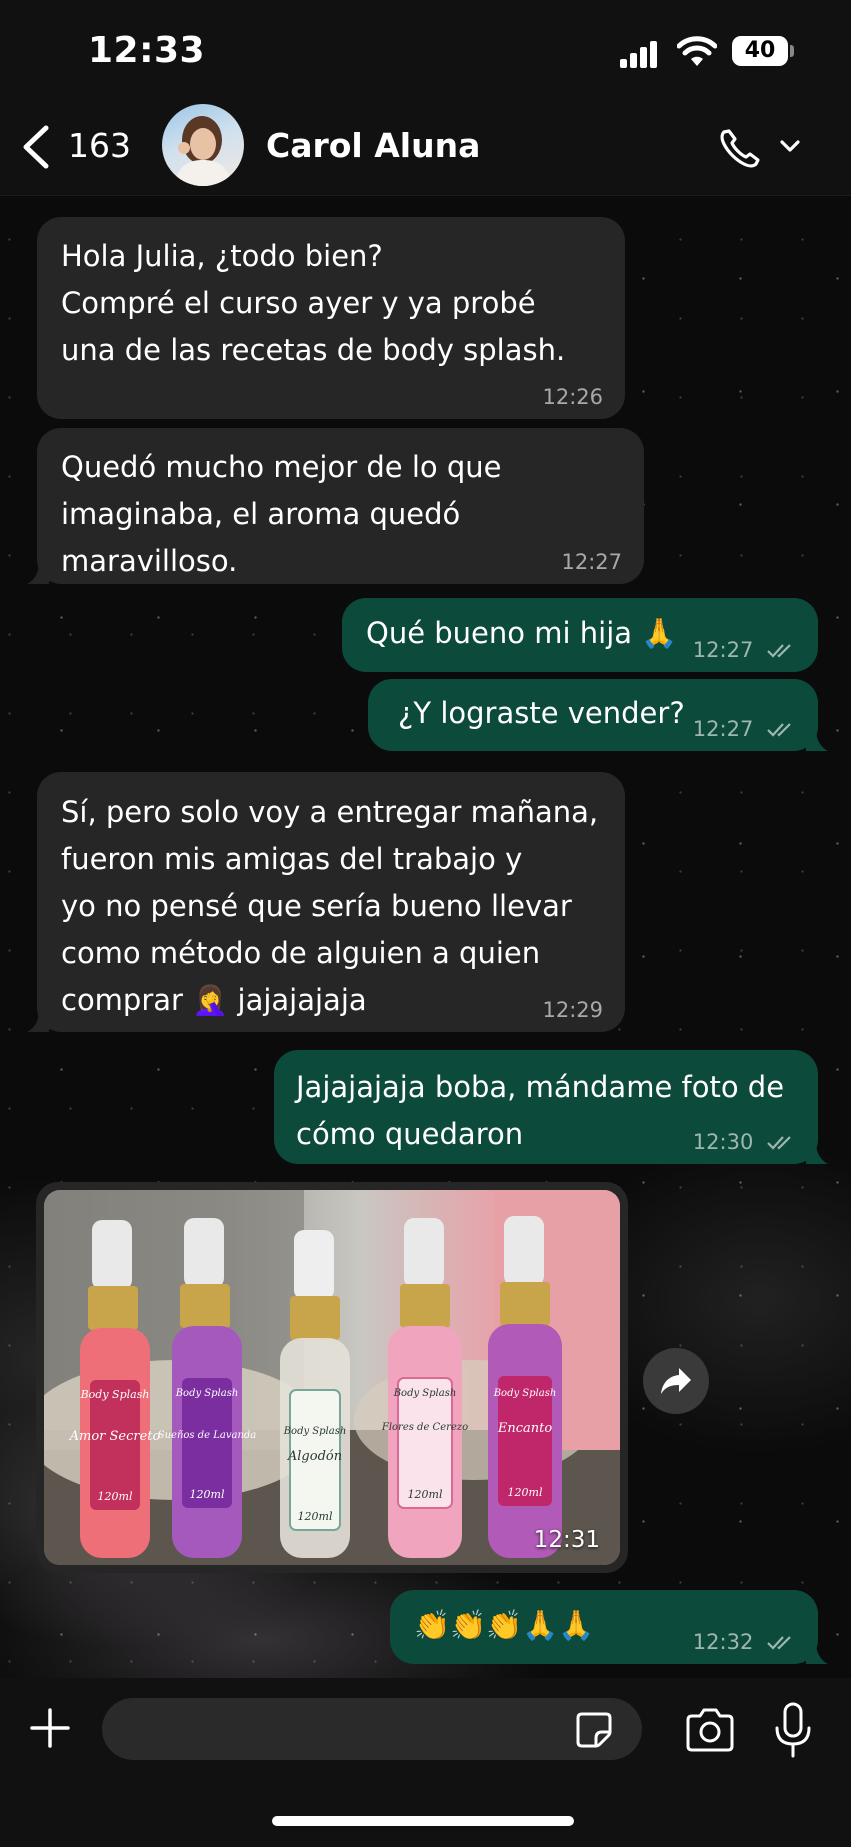  What do you see at coordinates (710, 1730) in the screenshot?
I see `camera-icon` at bounding box center [710, 1730].